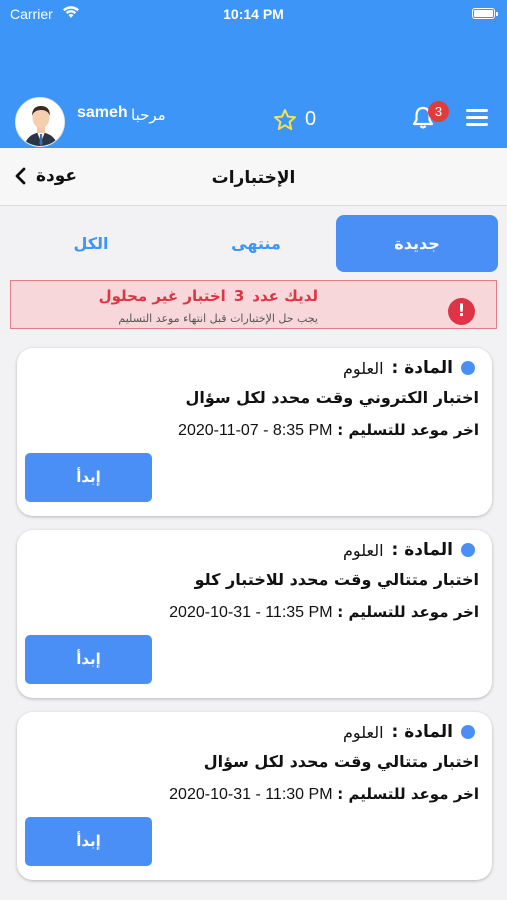 This screenshot has width=507, height=900. Describe the element at coordinates (438, 111) in the screenshot. I see `notification-badge: 3` at that location.